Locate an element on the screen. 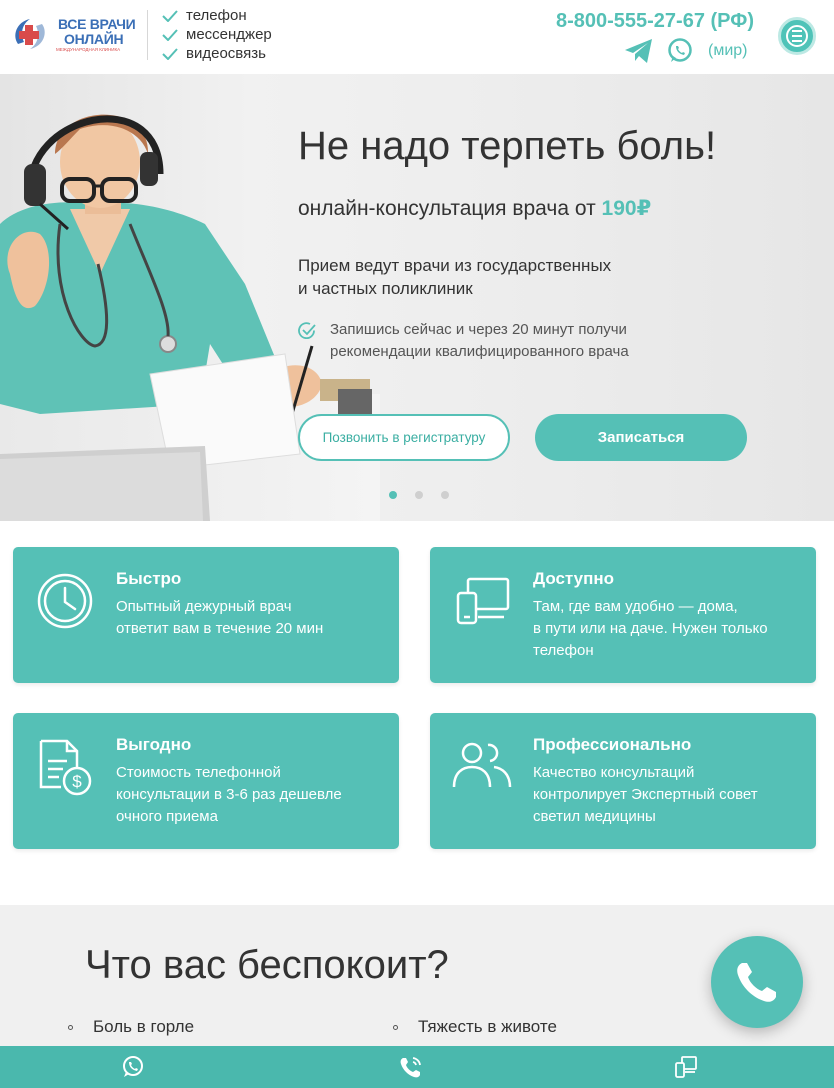 This screenshot has height=1088, width=834. header-features-list: телефон мессенджер видеосвязь is located at coordinates (217, 34).